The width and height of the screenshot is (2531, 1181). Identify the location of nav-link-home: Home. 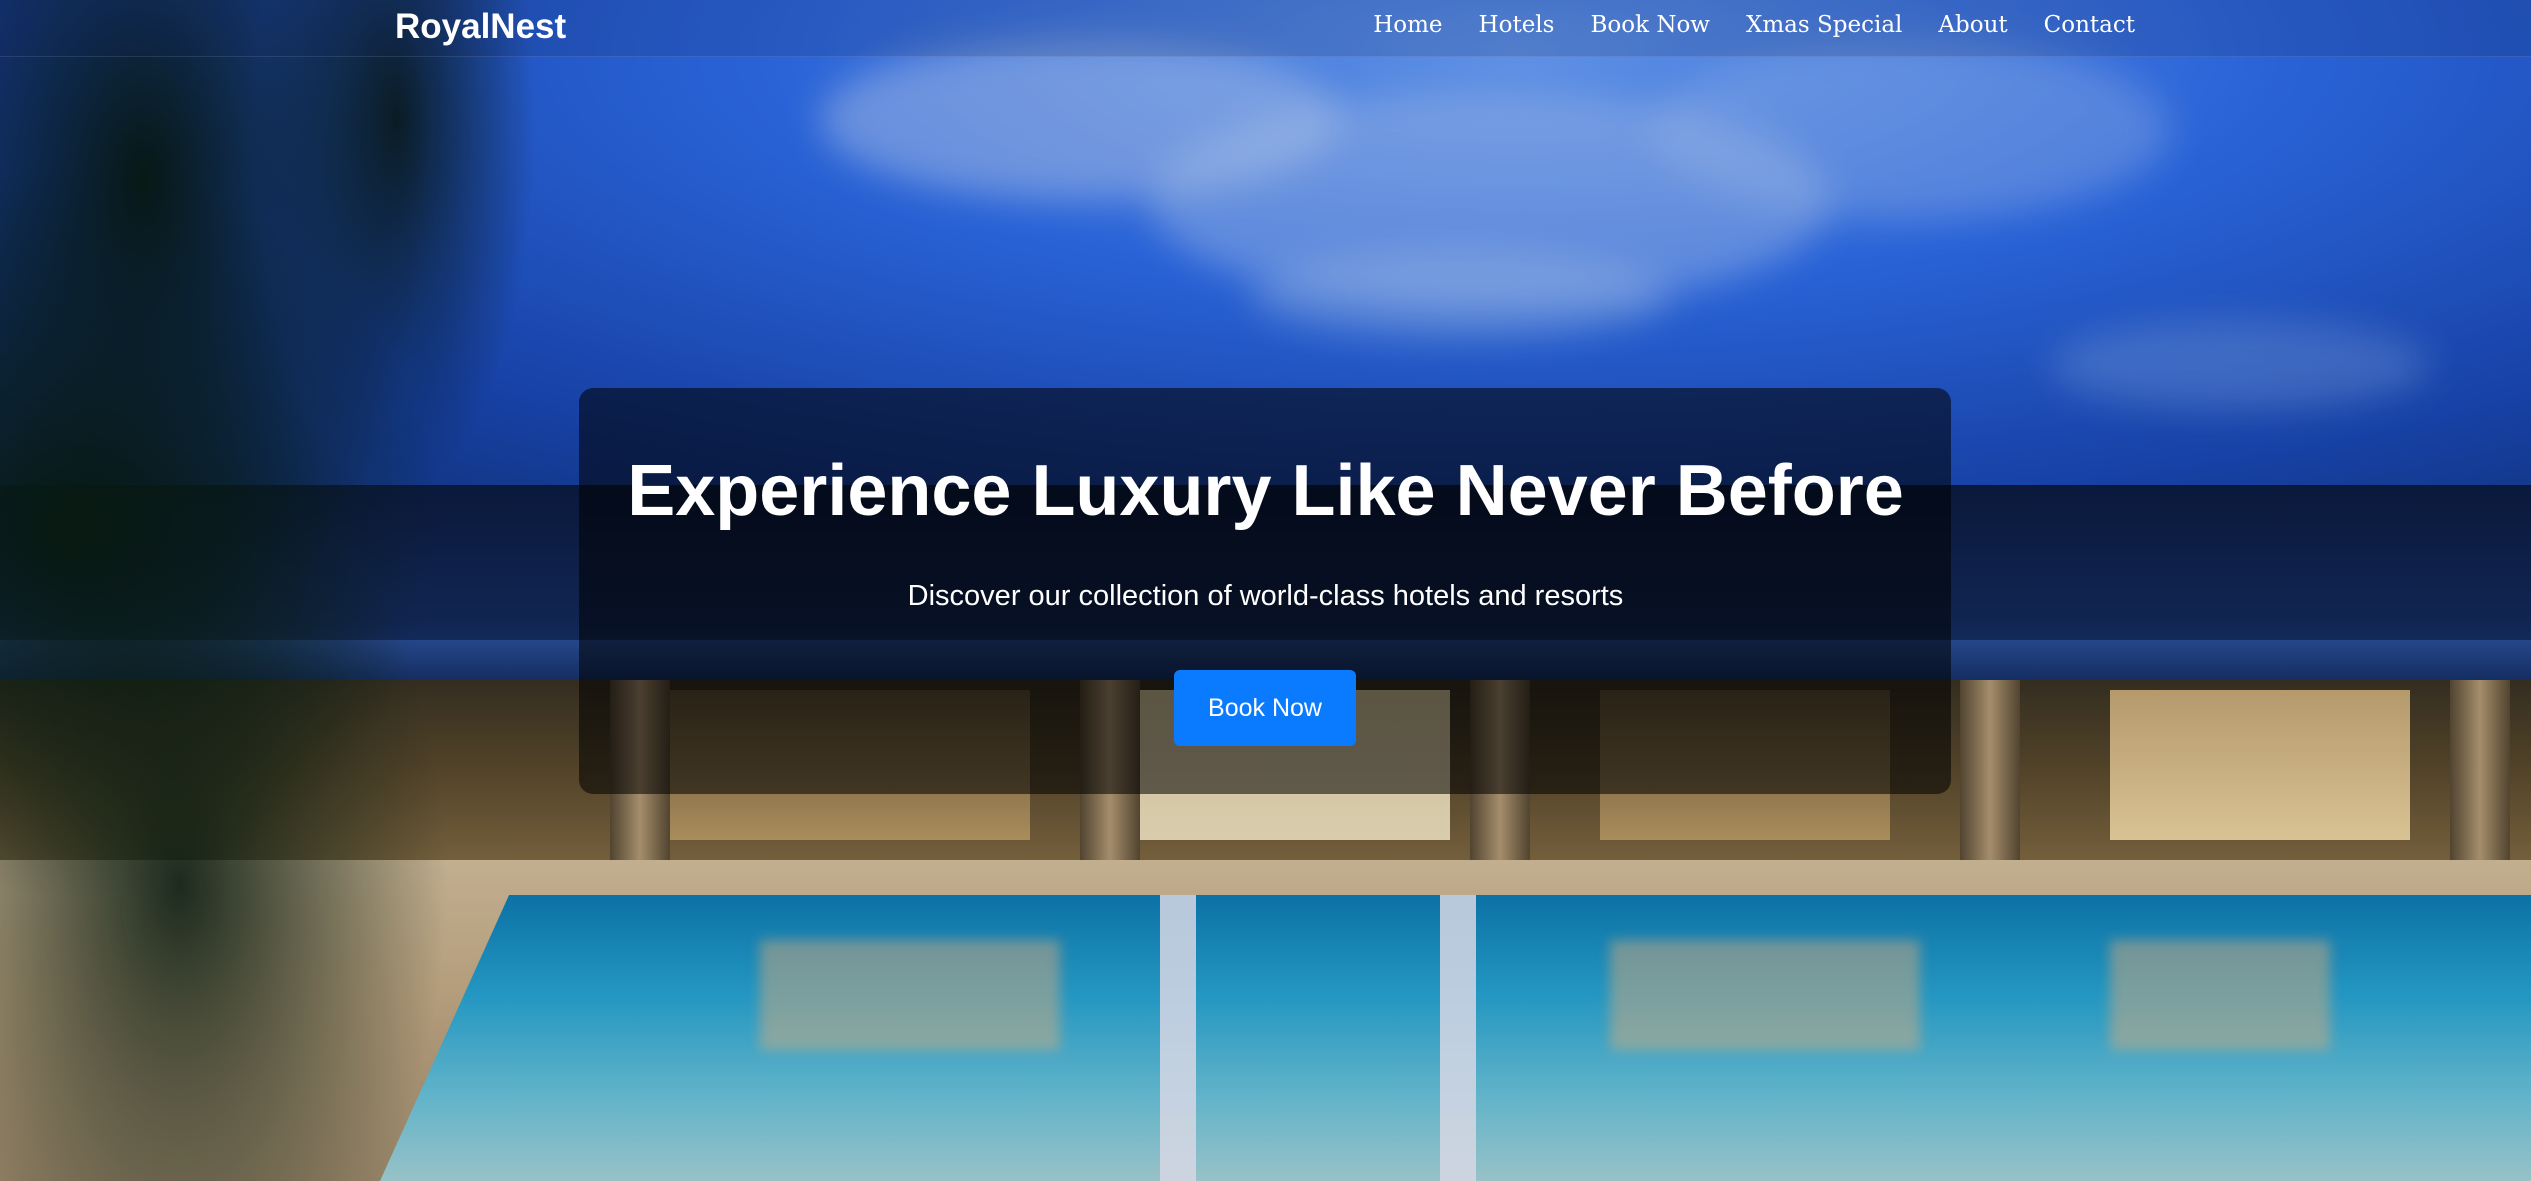
(1407, 25).